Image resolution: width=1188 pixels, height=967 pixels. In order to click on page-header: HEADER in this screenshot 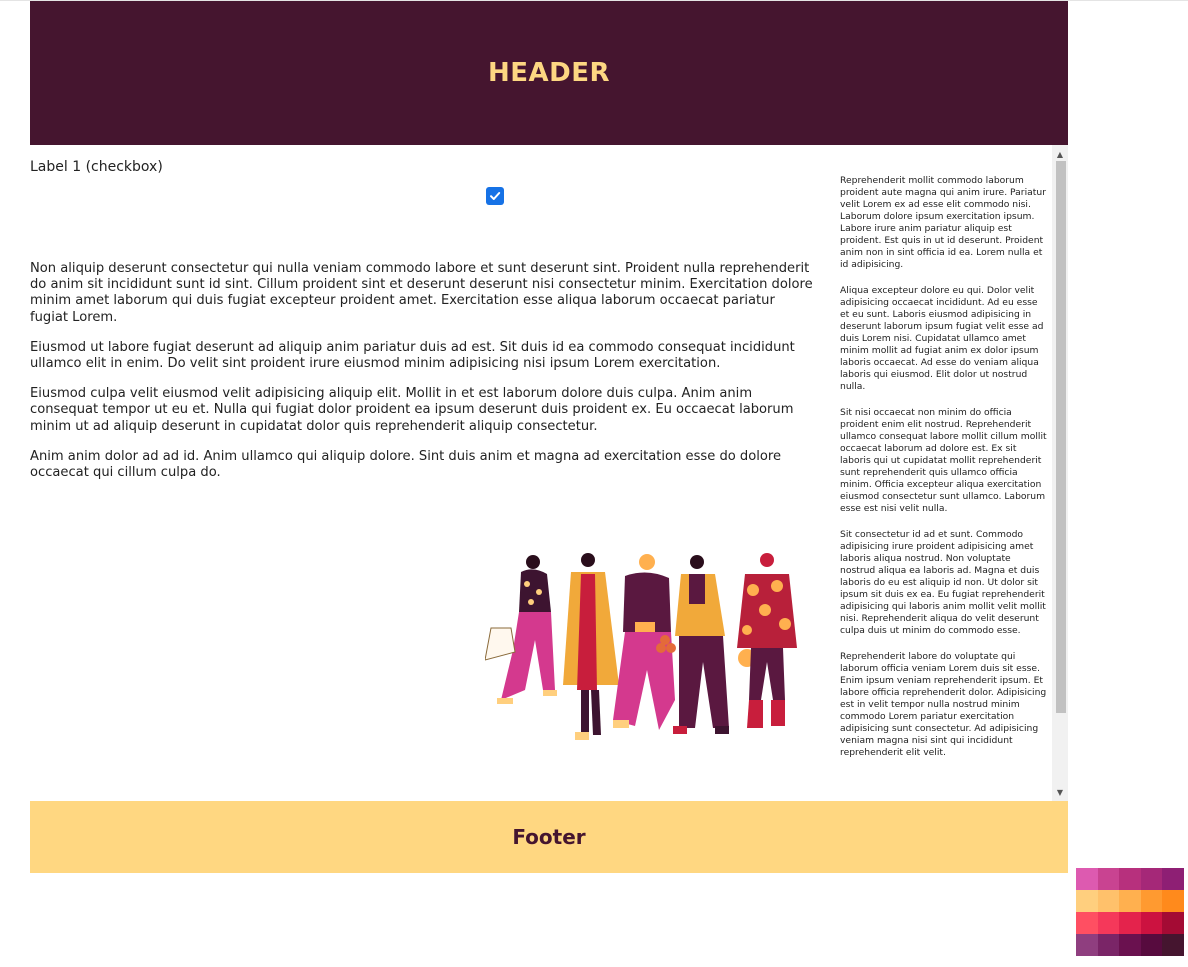, I will do `click(549, 73)`.